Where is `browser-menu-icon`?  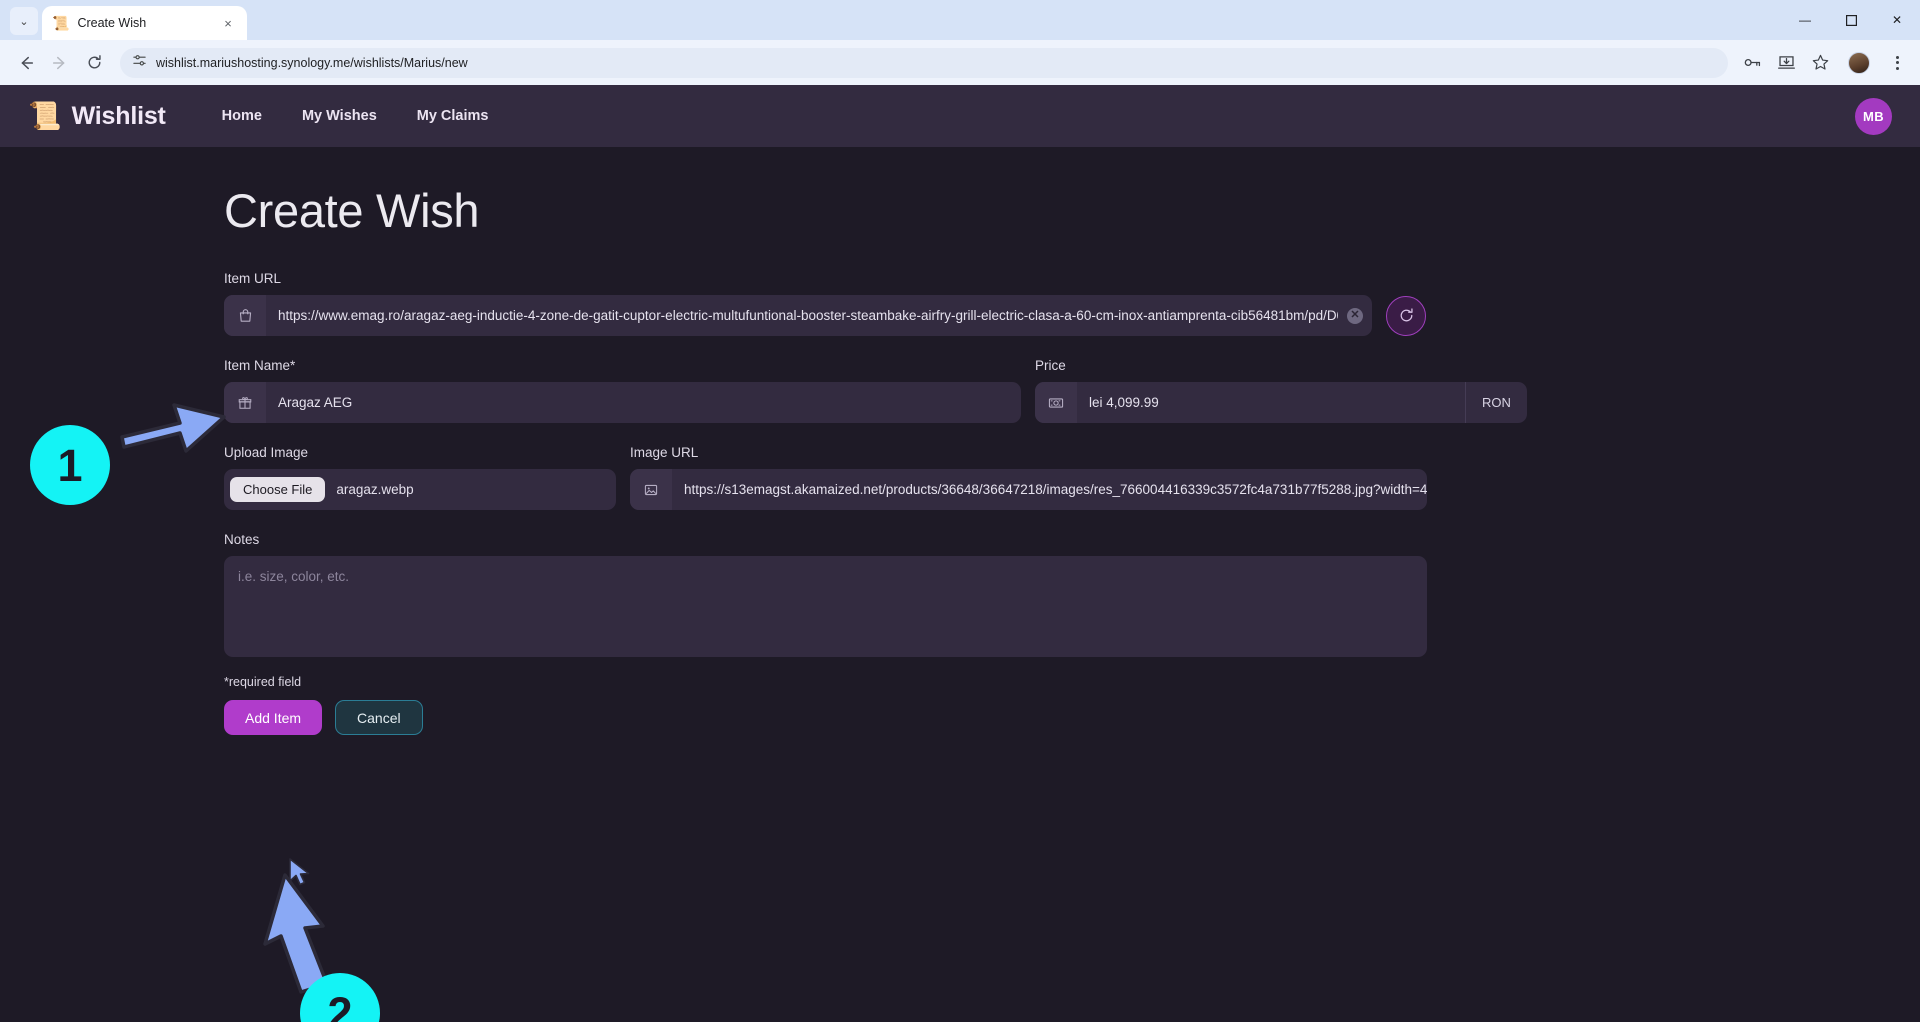
browser-menu-icon is located at coordinates (1897, 62).